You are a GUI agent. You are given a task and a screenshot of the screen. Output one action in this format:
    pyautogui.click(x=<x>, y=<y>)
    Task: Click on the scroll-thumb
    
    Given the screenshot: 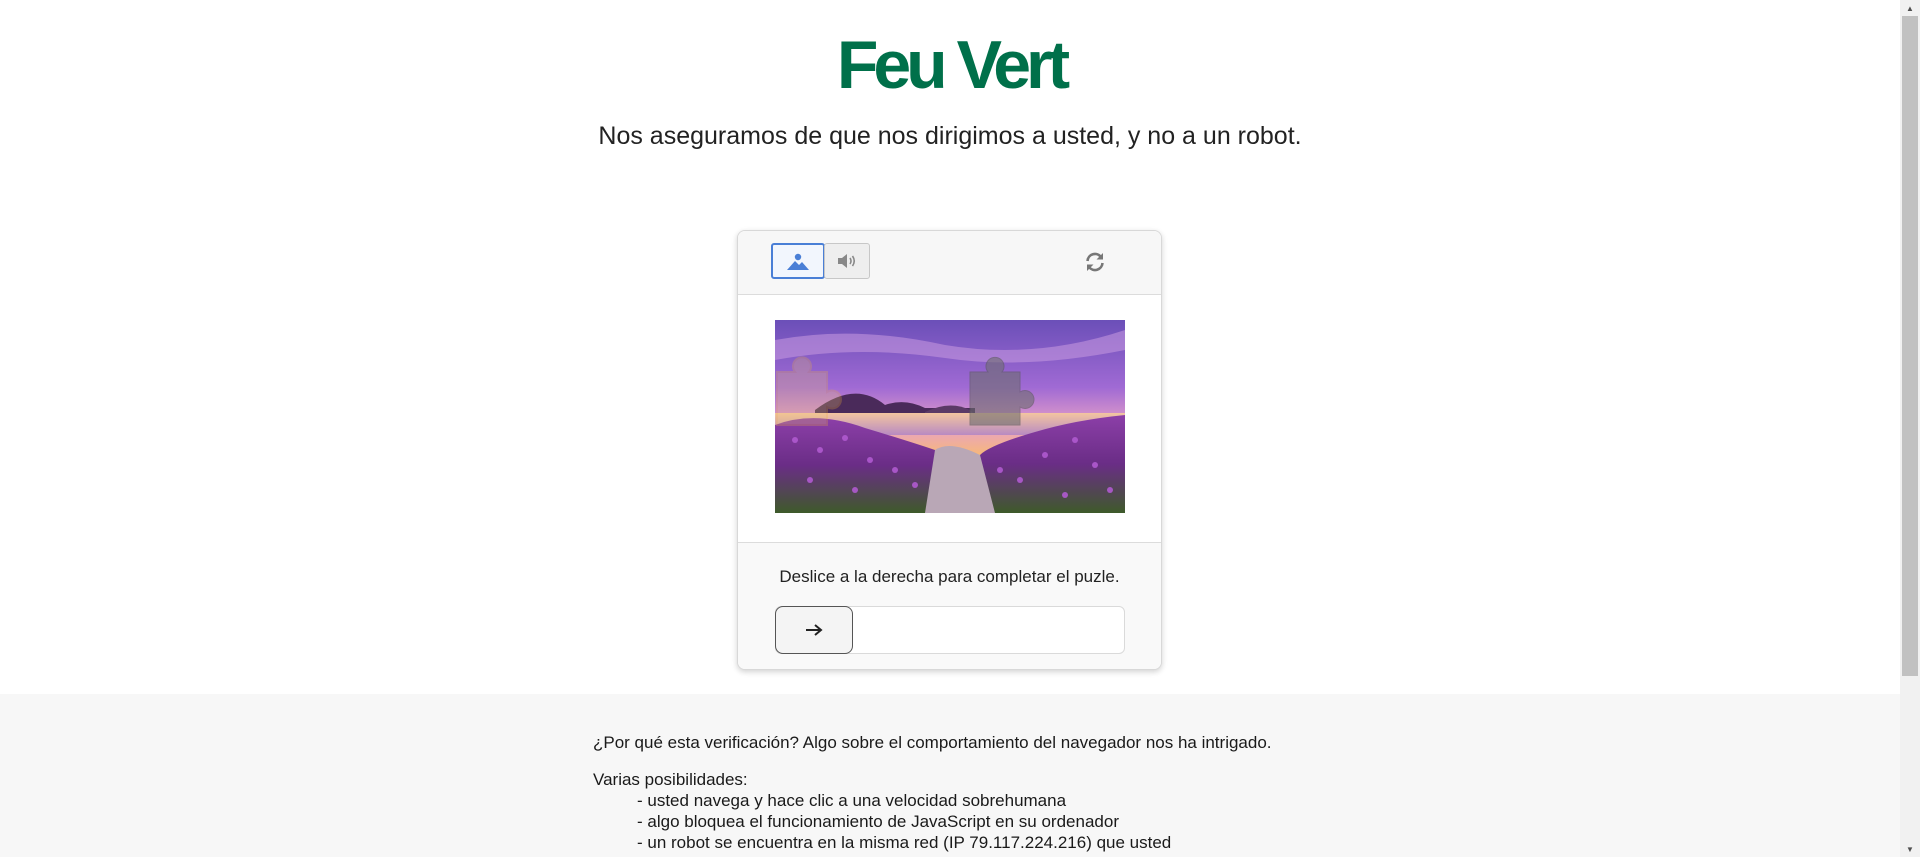 What is the action you would take?
    pyautogui.click(x=1910, y=346)
    